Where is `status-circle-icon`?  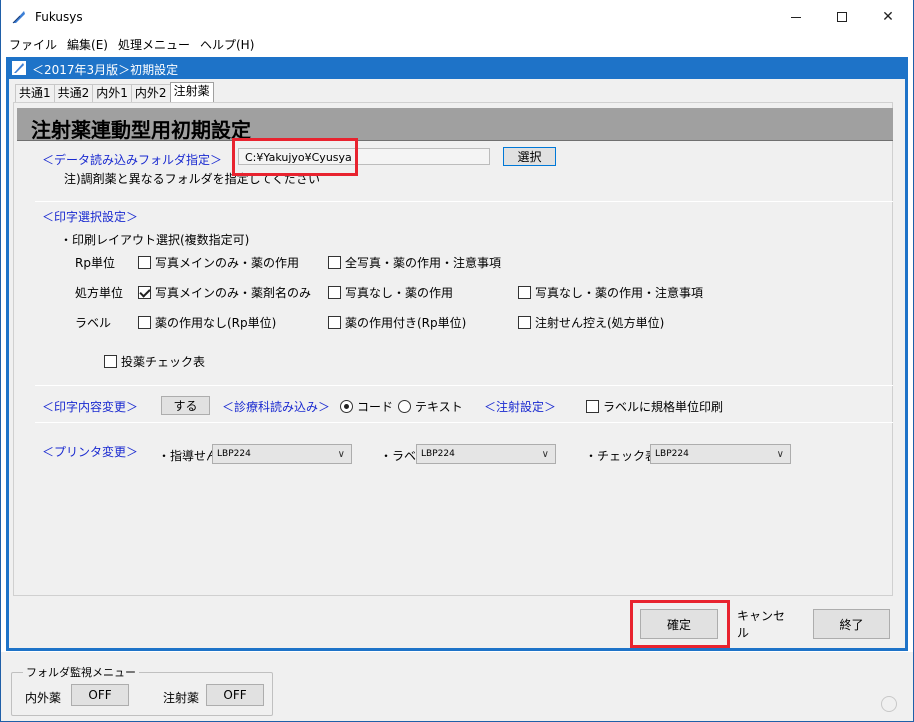 status-circle-icon is located at coordinates (889, 704).